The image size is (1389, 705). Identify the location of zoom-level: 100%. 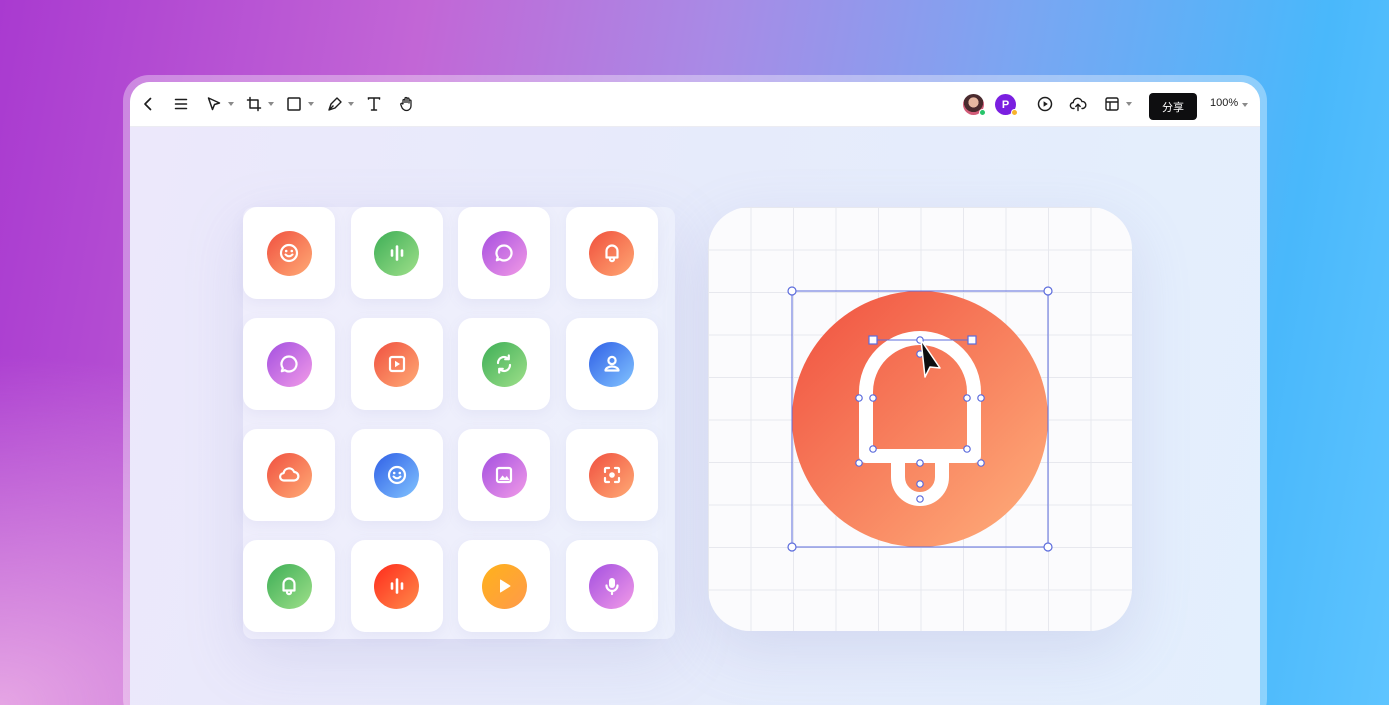
(1224, 103).